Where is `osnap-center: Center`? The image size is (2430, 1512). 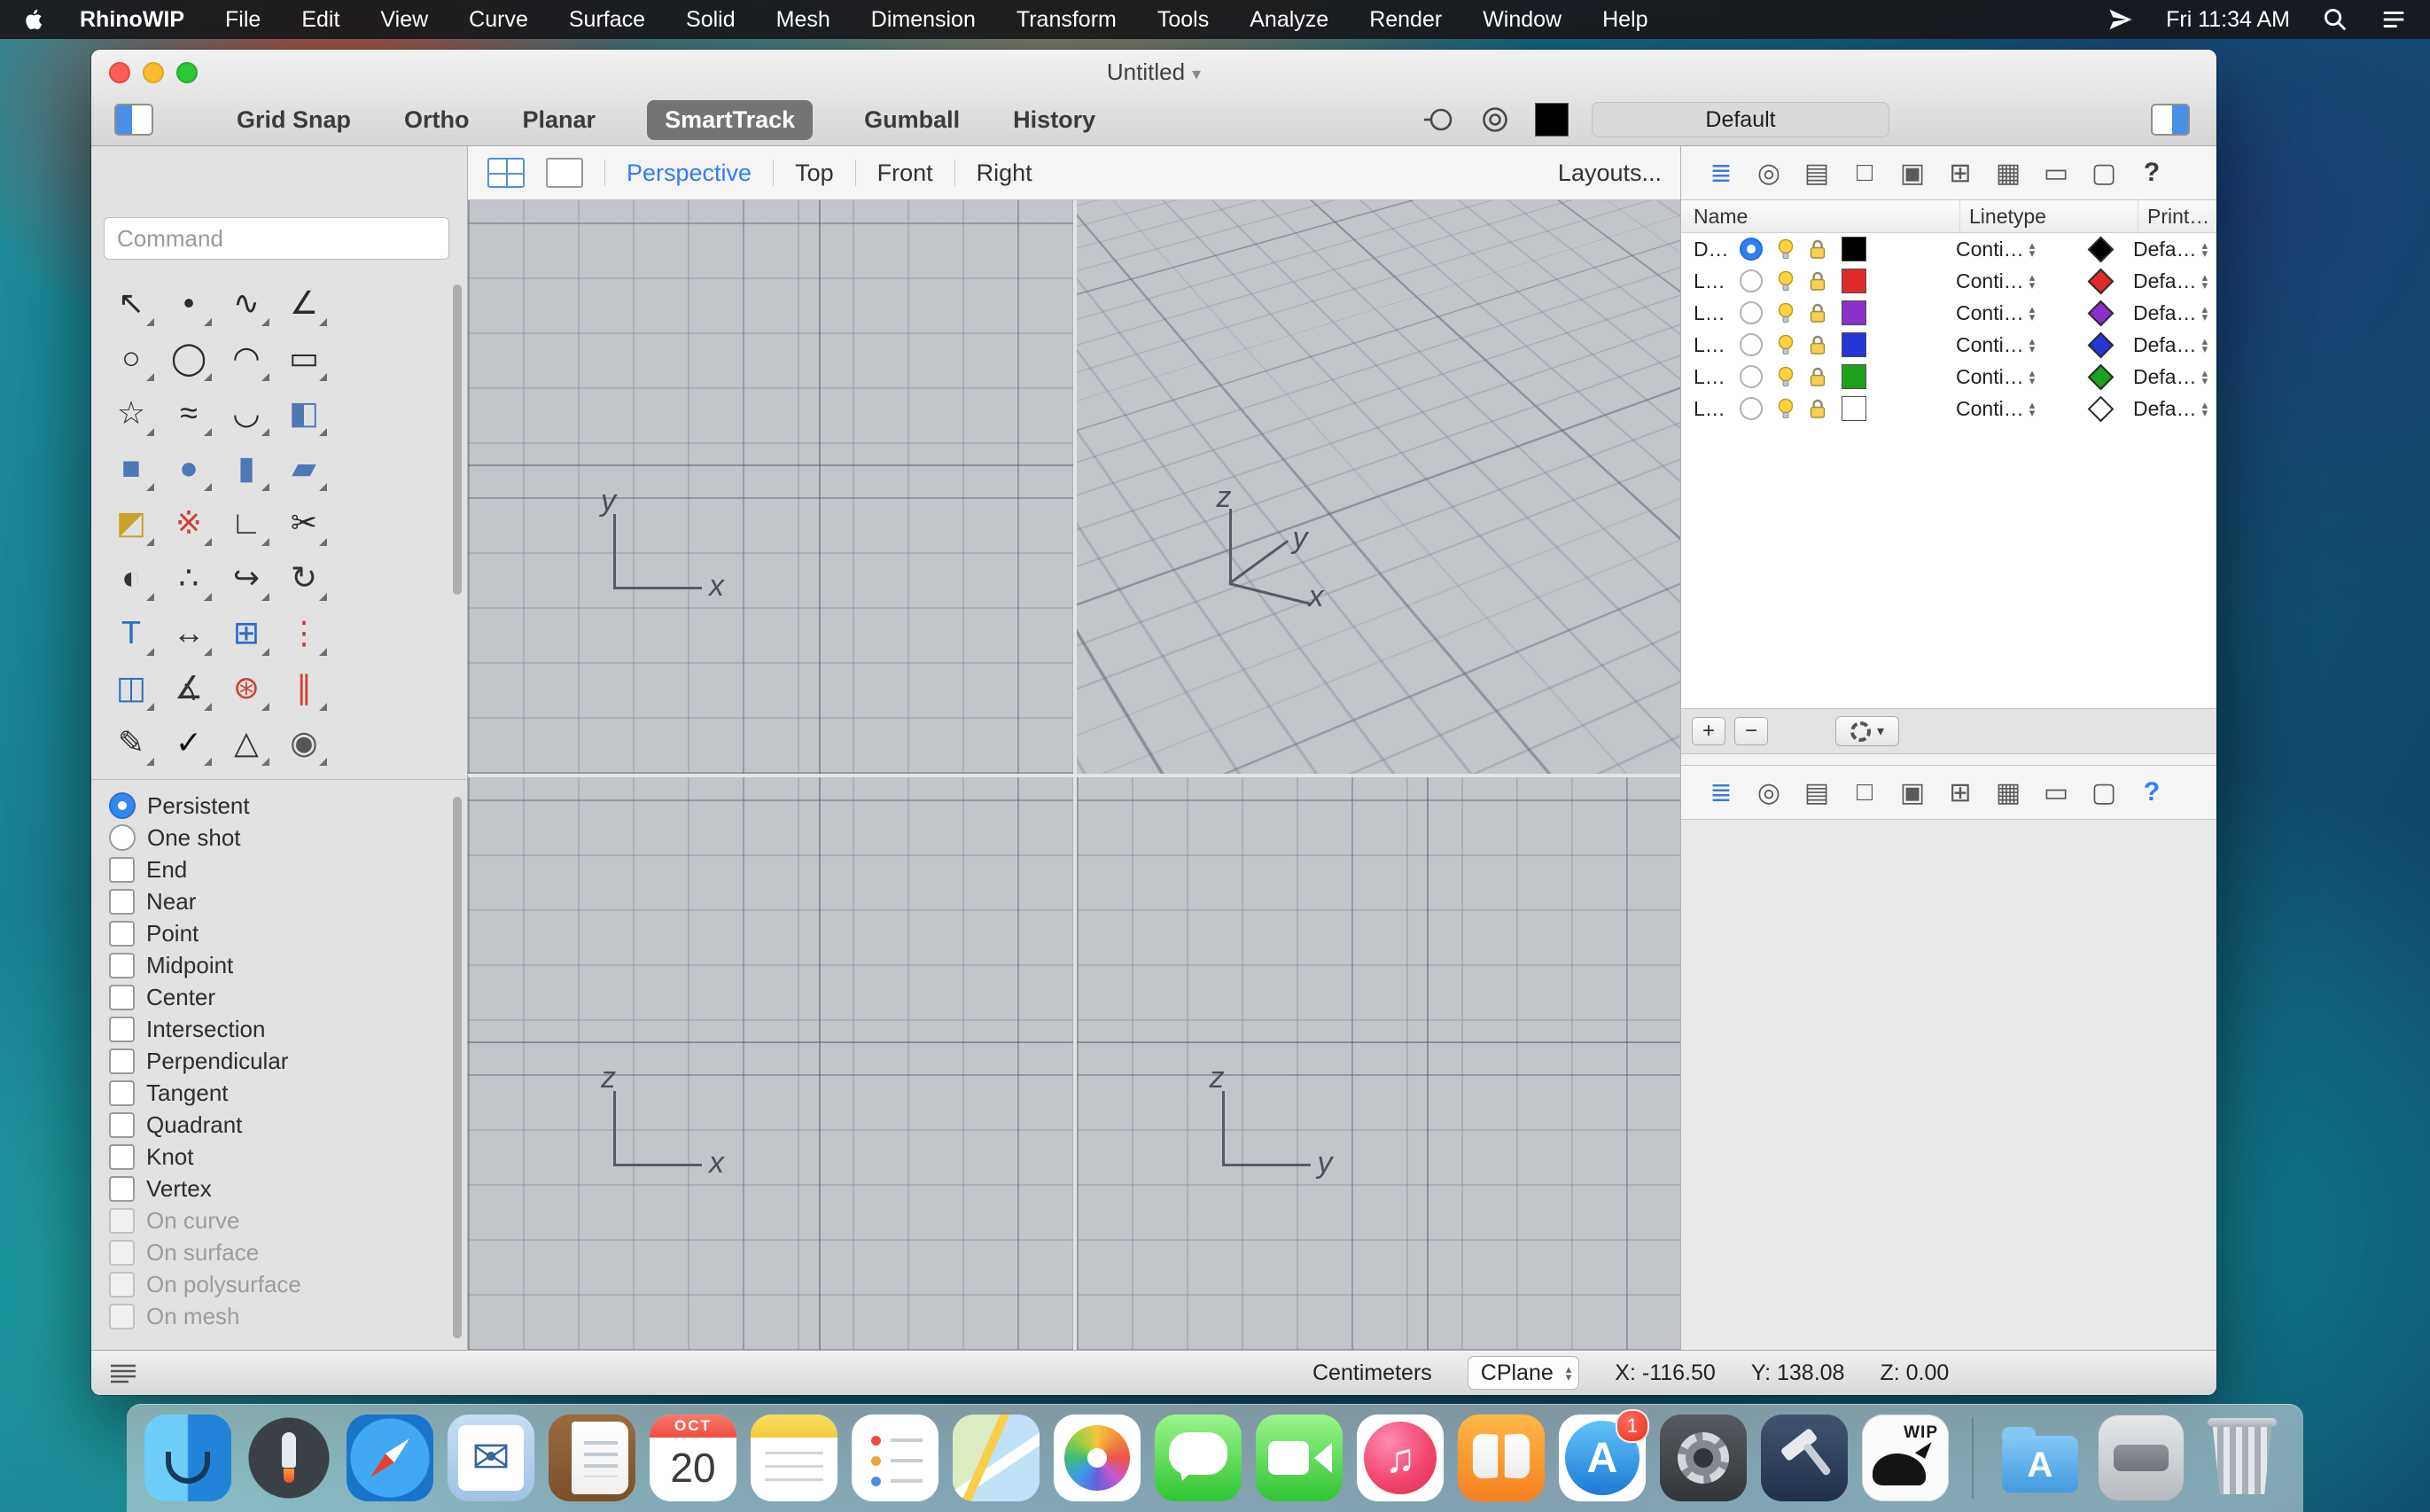 osnap-center: Center is located at coordinates (274, 997).